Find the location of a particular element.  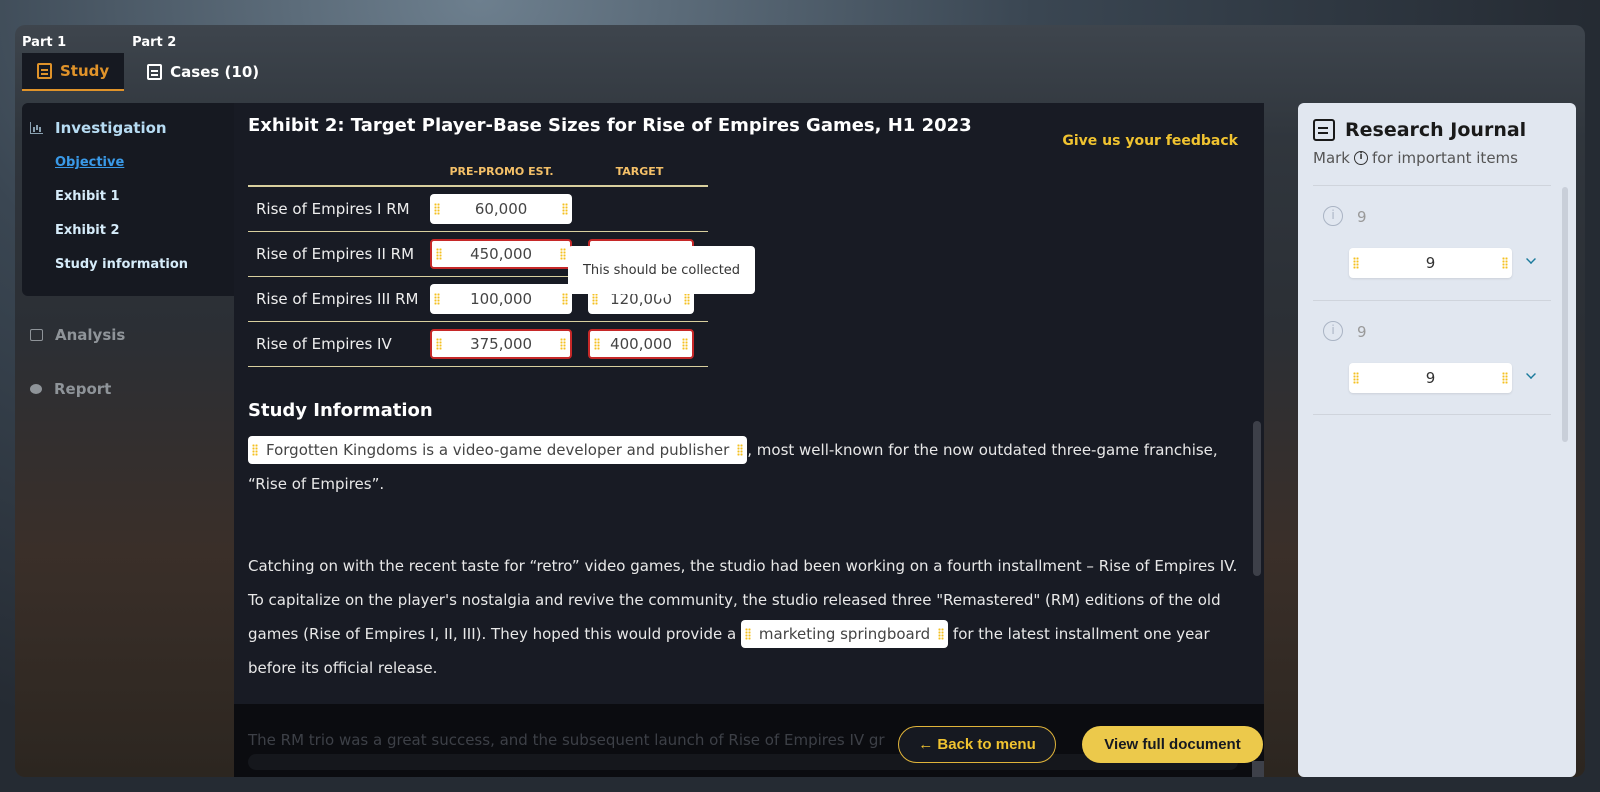

journal-subtitle: Mark i for important items is located at coordinates (1415, 158).